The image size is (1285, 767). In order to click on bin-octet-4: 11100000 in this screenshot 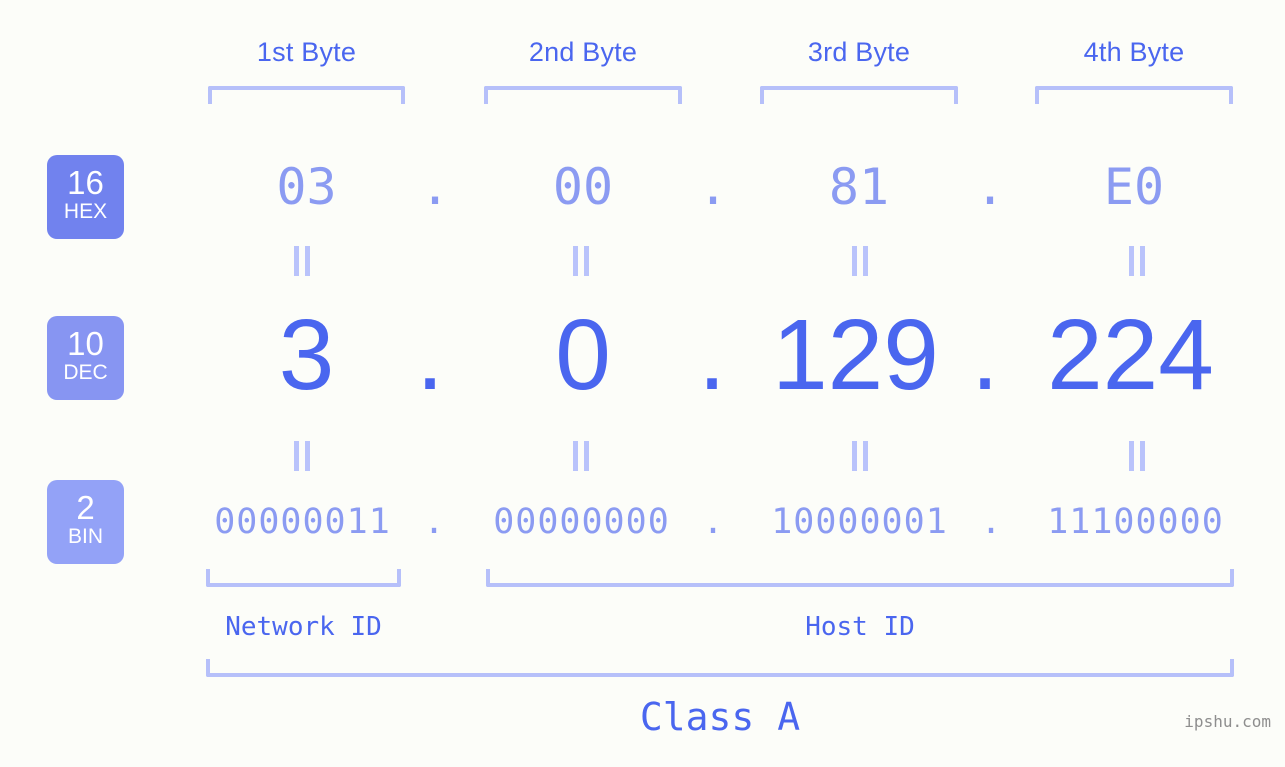, I will do `click(1135, 522)`.